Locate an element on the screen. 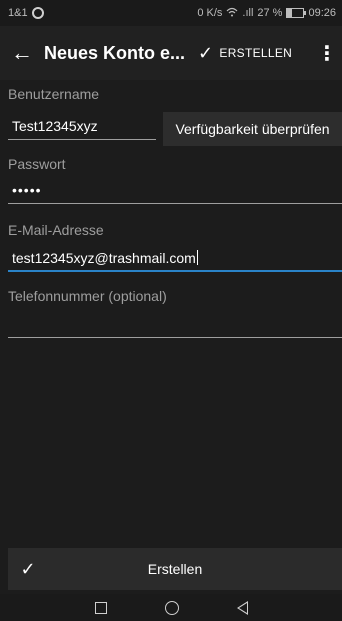 The width and height of the screenshot is (342, 621). battery-icon is located at coordinates (296, 13).